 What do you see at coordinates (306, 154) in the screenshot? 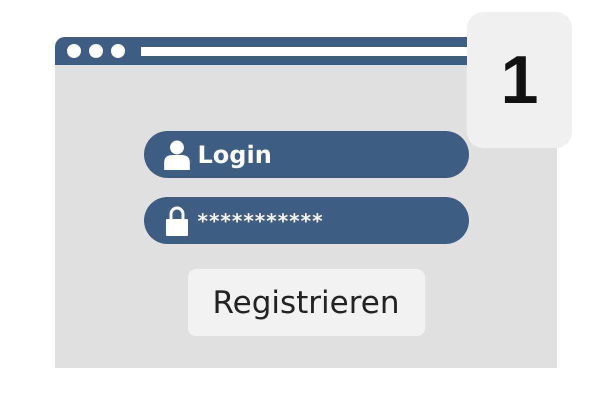
I see `login-field: Login` at bounding box center [306, 154].